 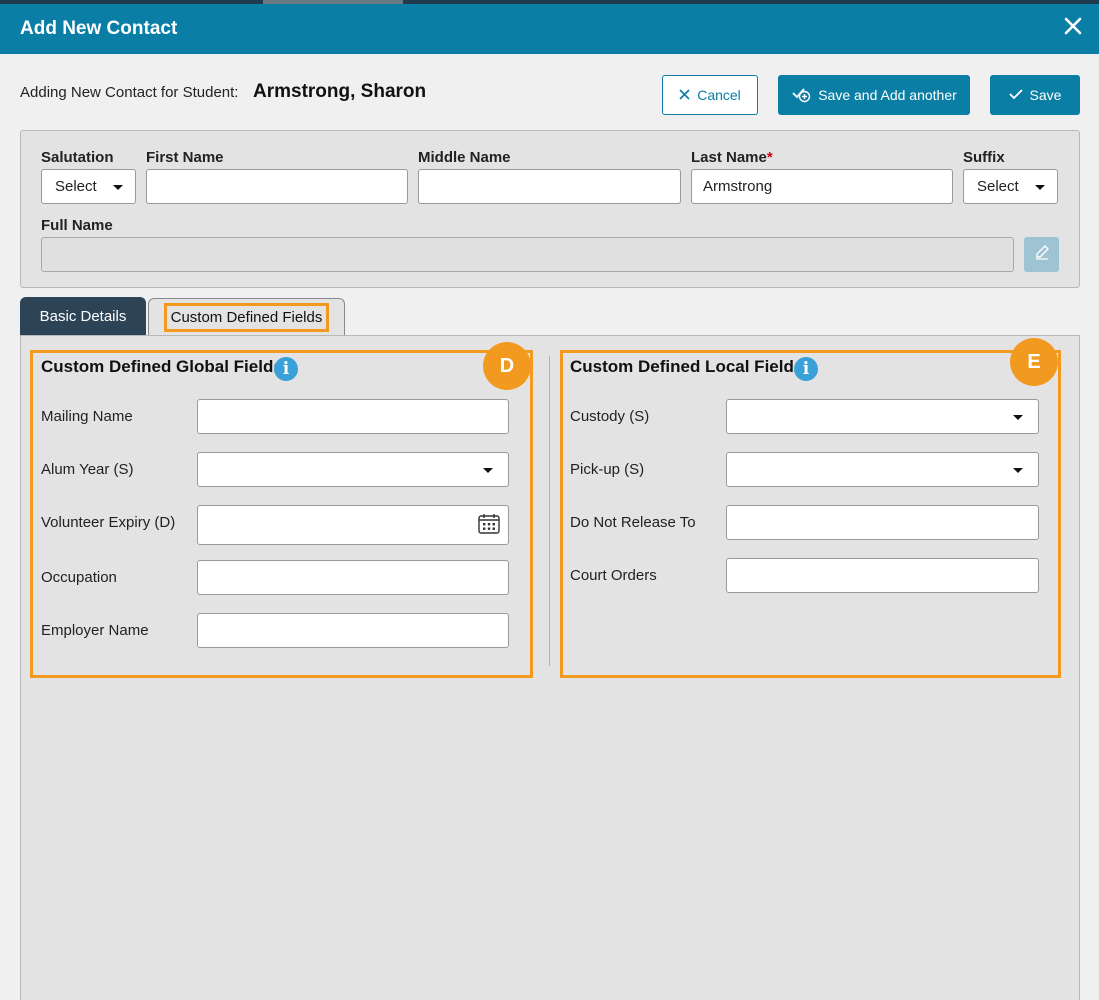 I want to click on occupation-field, so click(x=353, y=577).